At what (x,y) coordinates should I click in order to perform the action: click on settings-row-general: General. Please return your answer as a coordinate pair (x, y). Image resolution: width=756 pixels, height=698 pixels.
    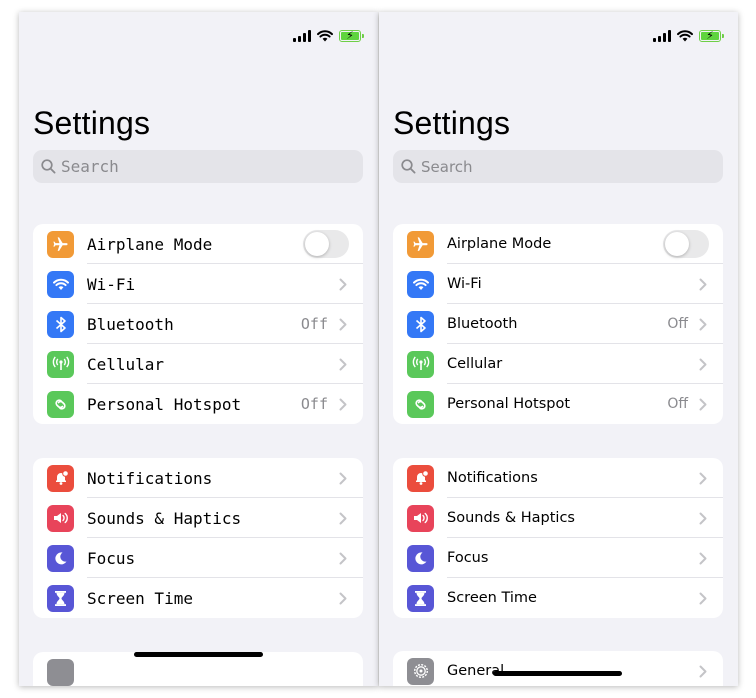
    Looking at the image, I should click on (558, 668).